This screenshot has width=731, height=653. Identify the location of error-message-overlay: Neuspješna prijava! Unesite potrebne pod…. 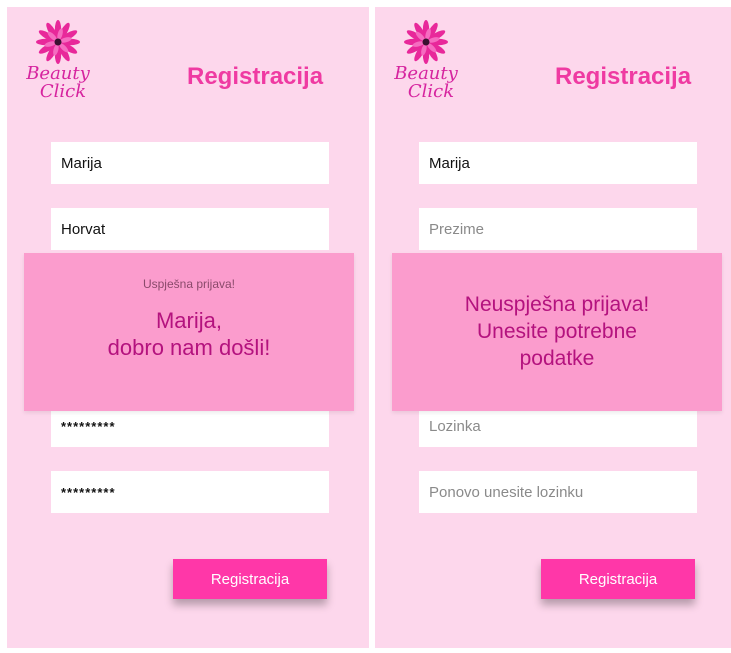
(557, 332).